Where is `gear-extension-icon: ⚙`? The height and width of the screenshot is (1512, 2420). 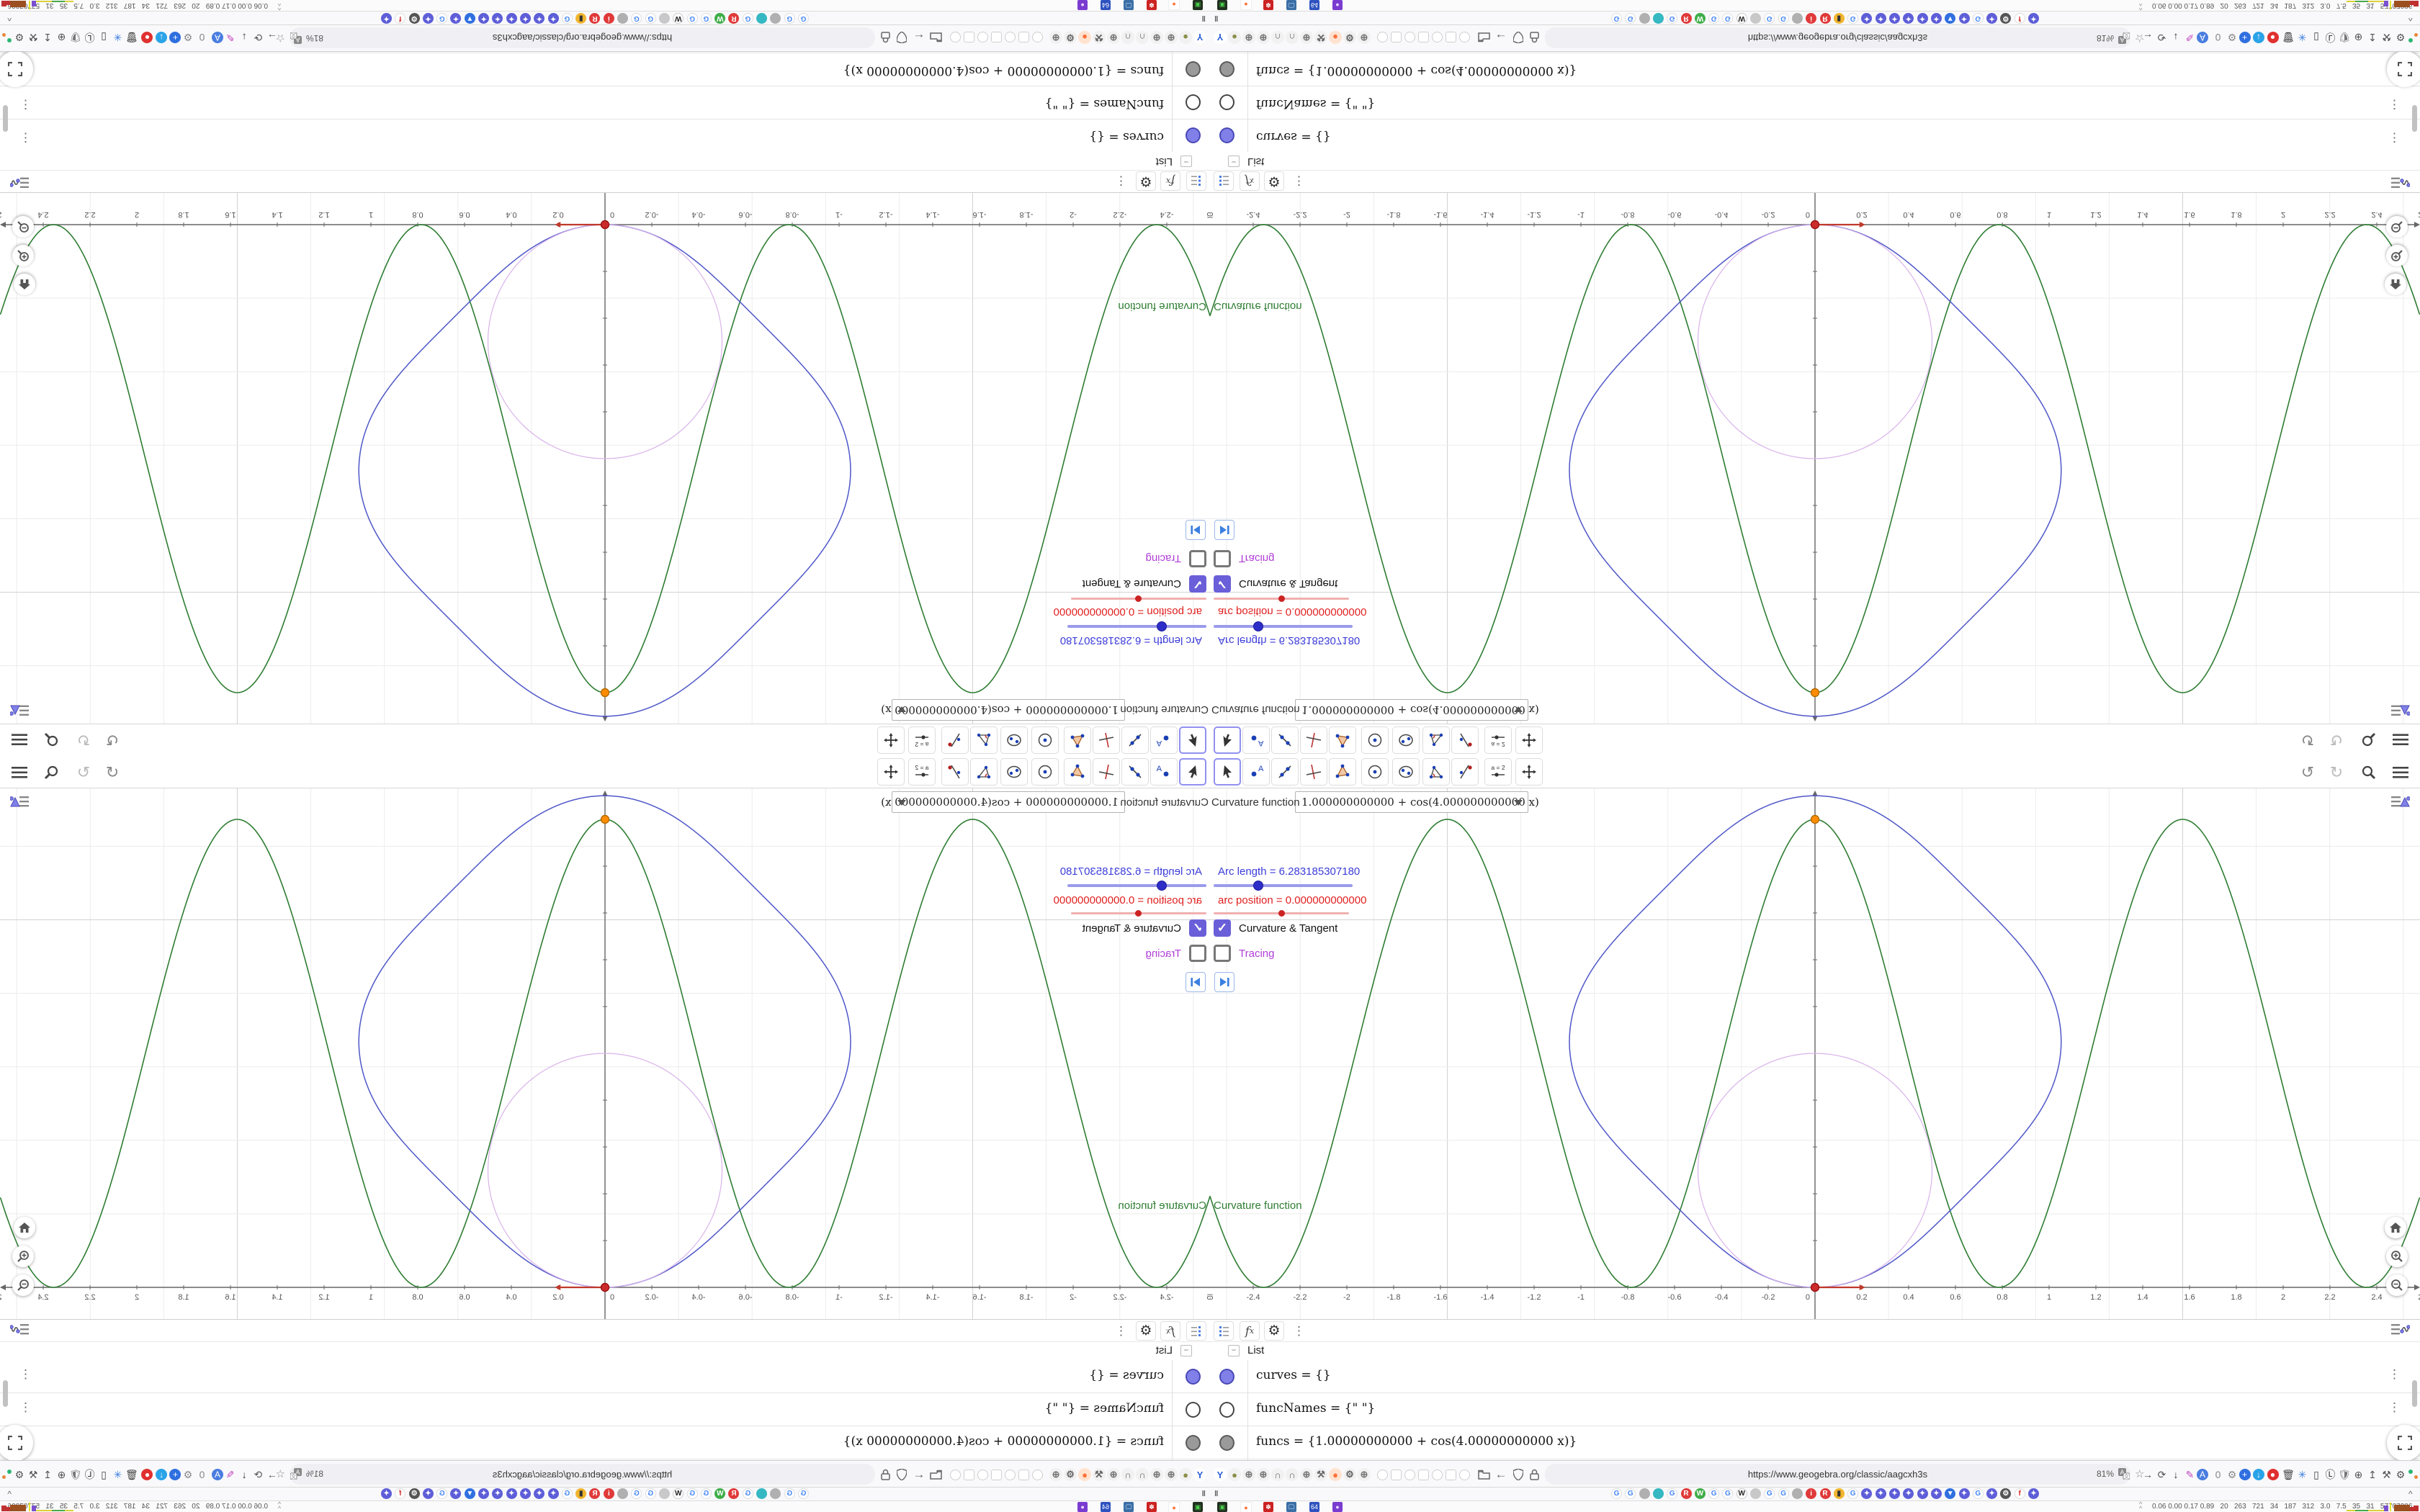 gear-extension-icon: ⚙ is located at coordinates (1349, 37).